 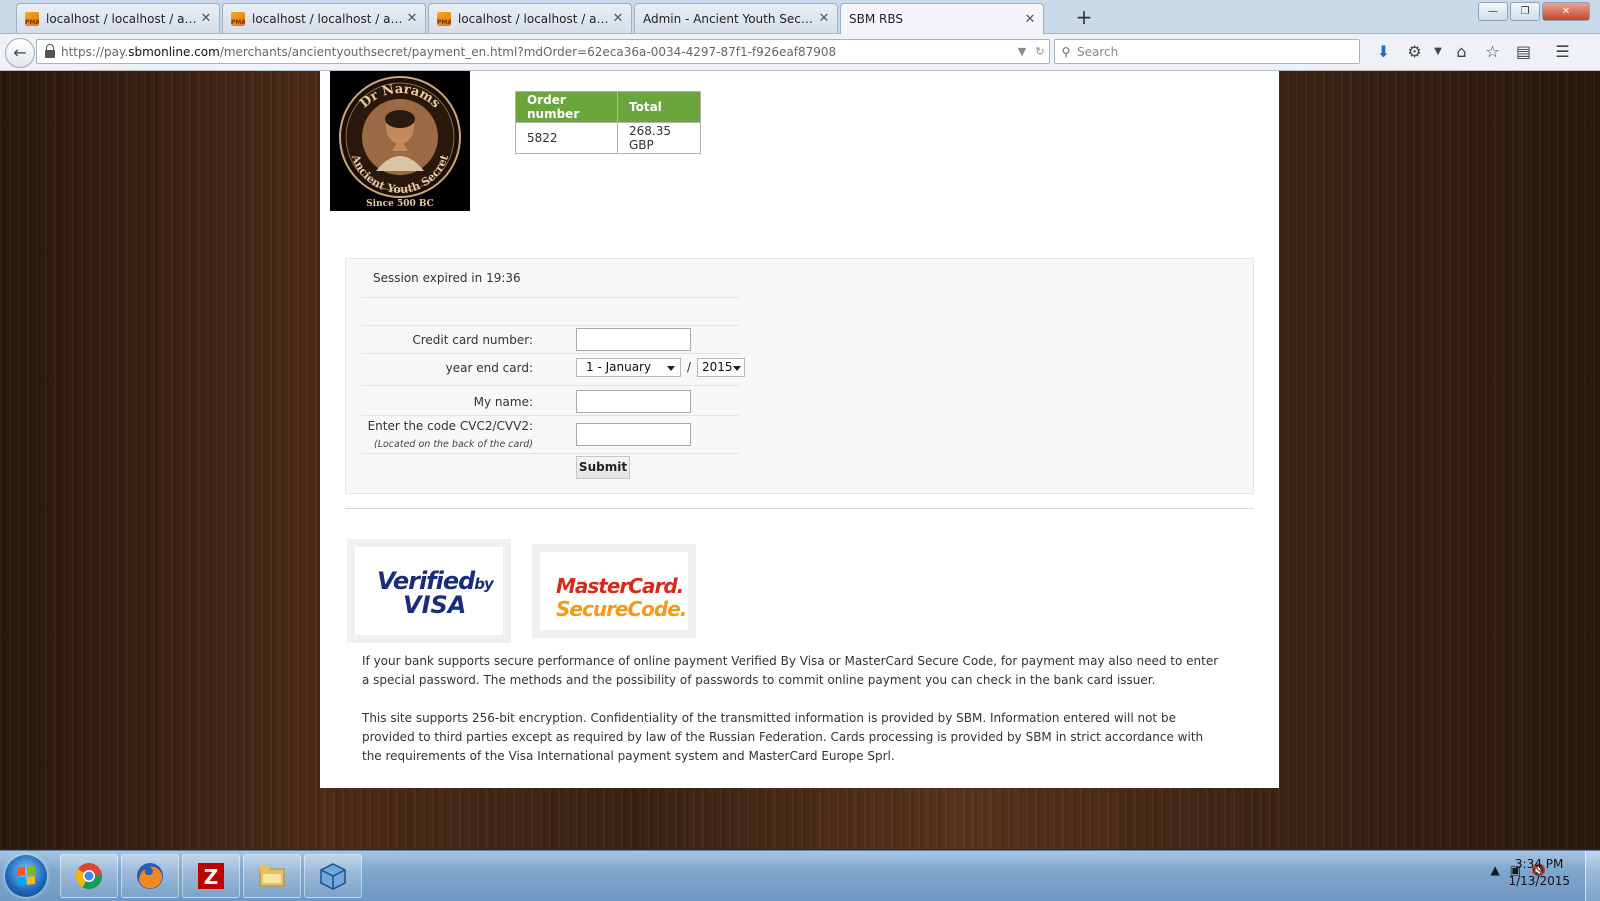 I want to click on extension-icon: ⚙, so click(x=1414, y=52).